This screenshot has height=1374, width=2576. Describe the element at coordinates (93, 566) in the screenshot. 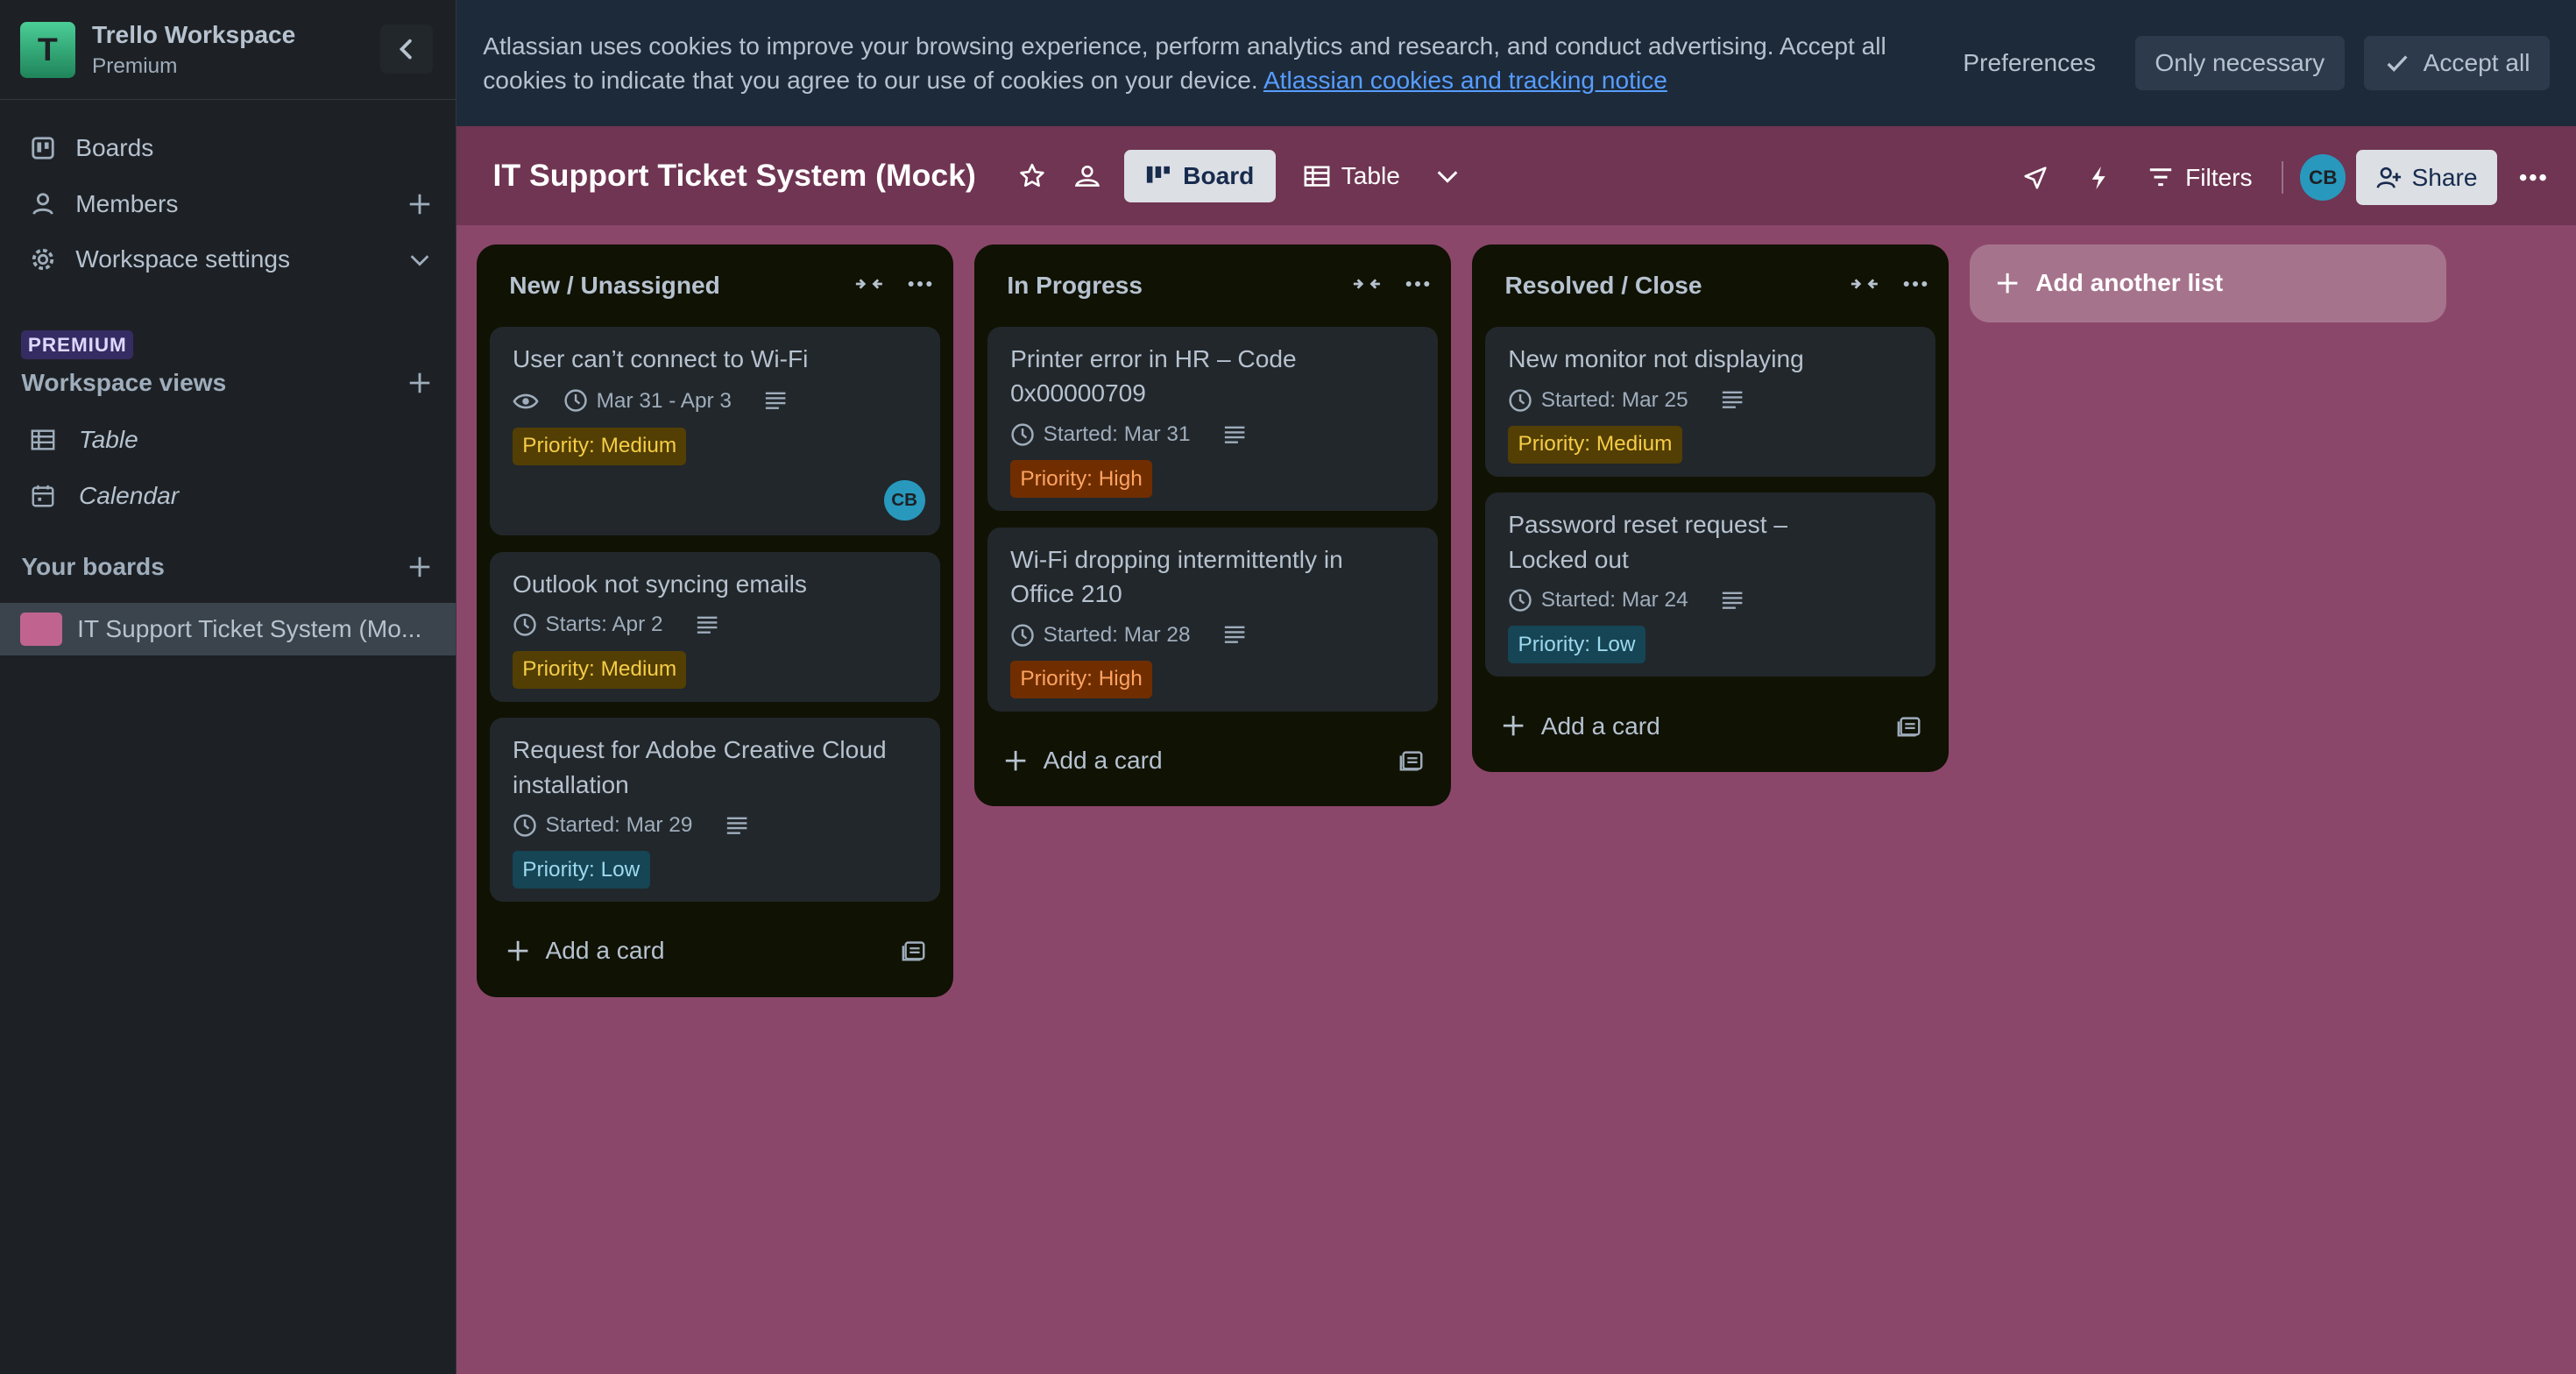

I see `section-label: Your boards` at that location.